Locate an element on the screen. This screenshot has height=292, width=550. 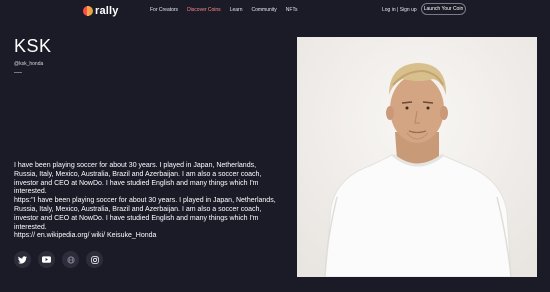
nav-link-nfts: NFTs is located at coordinates (292, 10).